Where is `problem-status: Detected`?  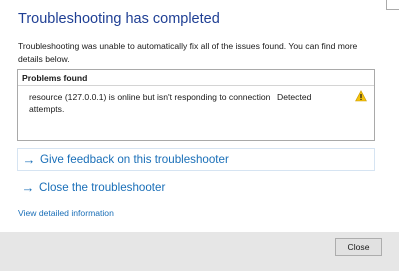 problem-status: Detected is located at coordinates (294, 97).